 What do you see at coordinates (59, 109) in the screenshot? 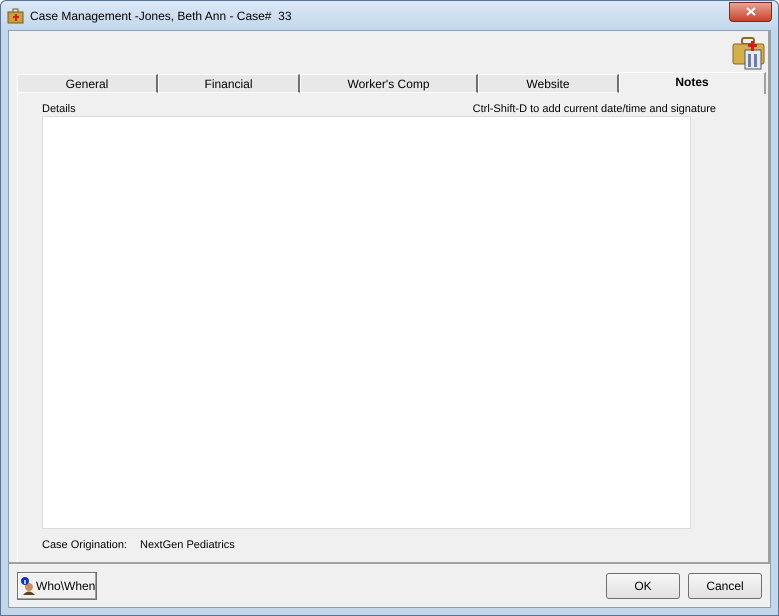
I see `details-label: Details` at bounding box center [59, 109].